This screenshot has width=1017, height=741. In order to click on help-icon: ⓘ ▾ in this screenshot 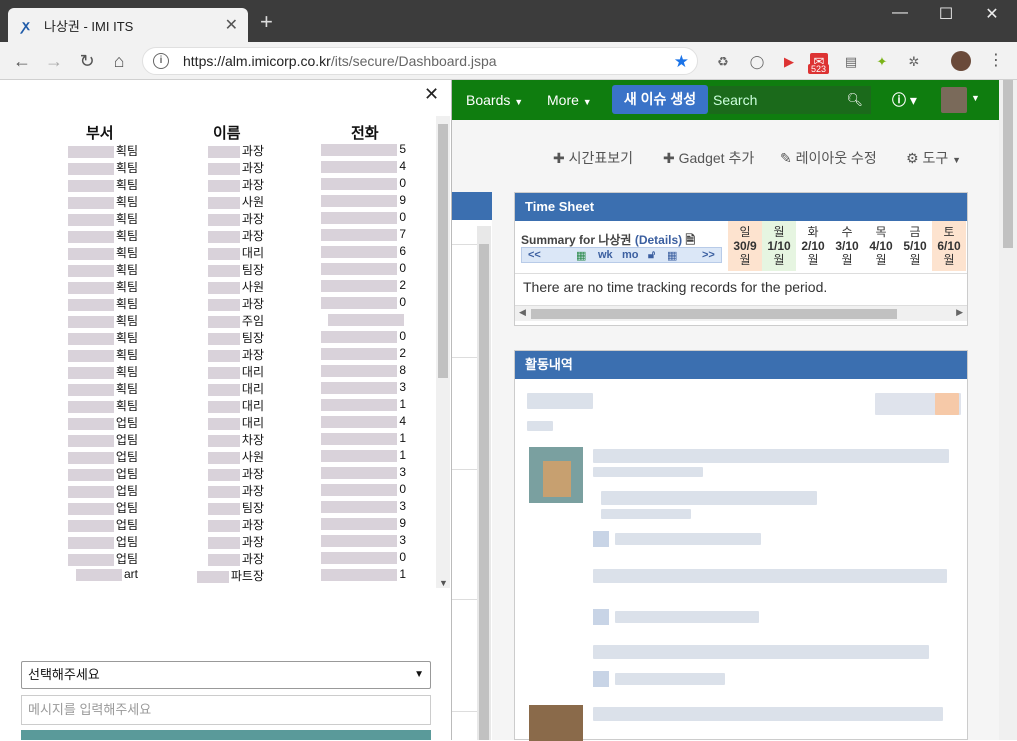, I will do `click(904, 100)`.